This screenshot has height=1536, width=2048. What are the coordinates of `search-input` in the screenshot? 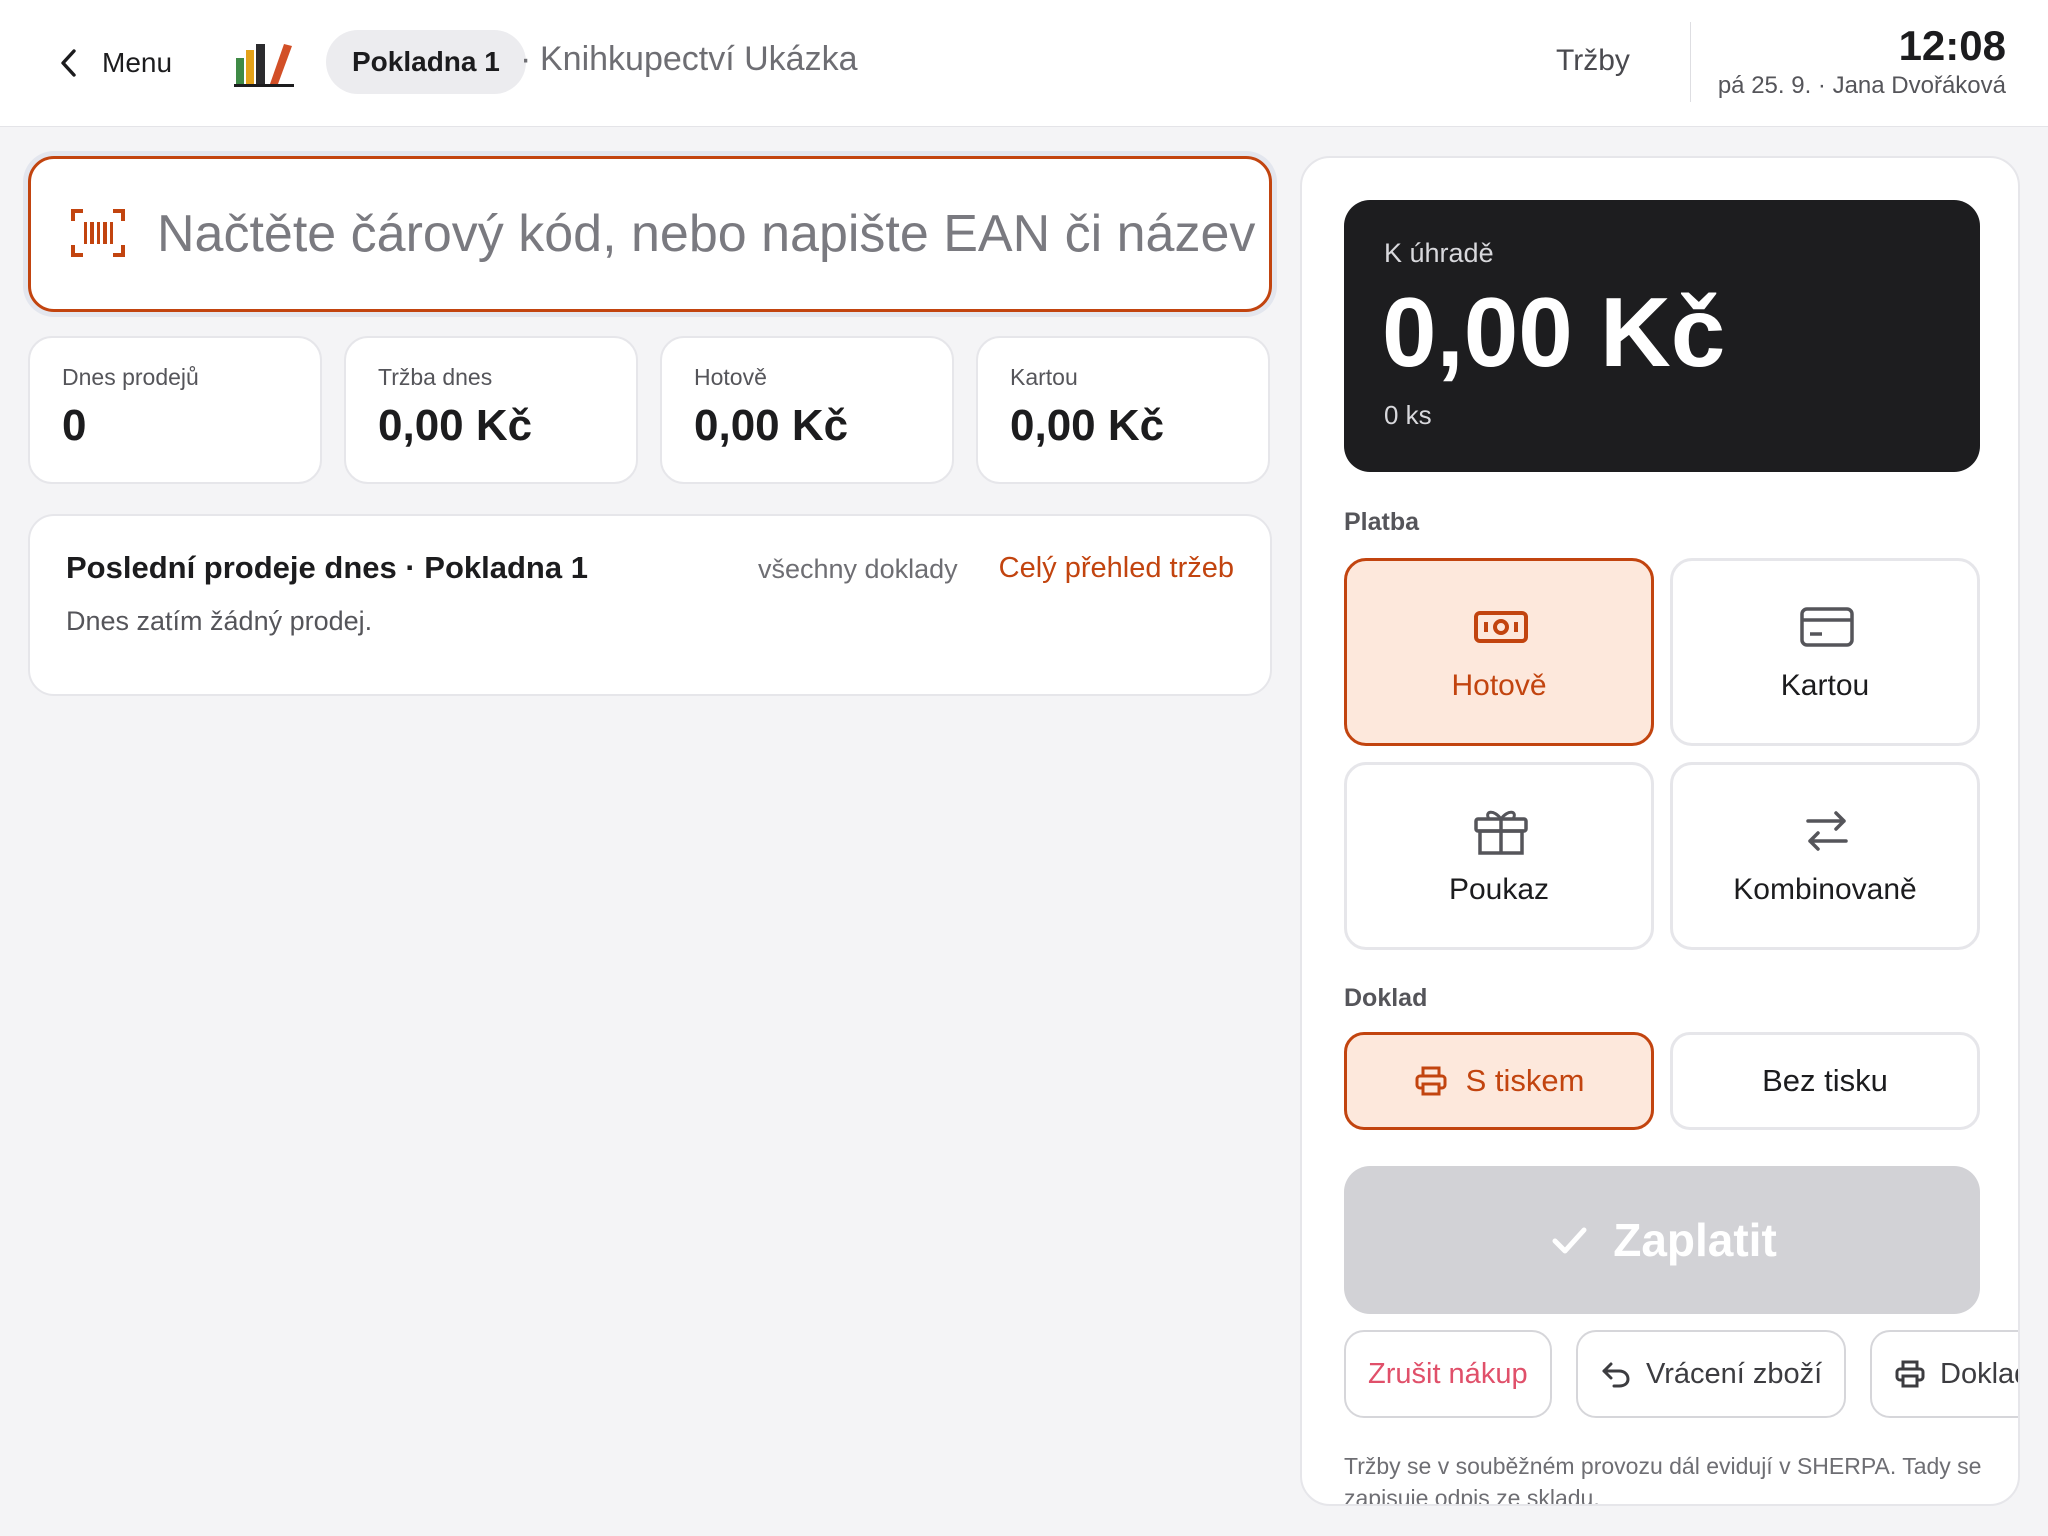 It's located at (713, 234).